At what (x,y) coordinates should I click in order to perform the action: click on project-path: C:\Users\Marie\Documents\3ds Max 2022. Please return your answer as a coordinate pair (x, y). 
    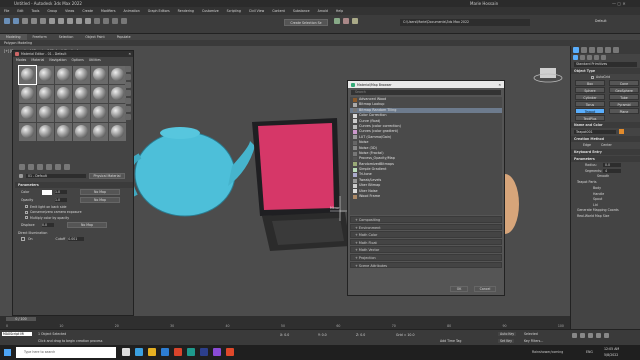
    Looking at the image, I should click on (465, 22).